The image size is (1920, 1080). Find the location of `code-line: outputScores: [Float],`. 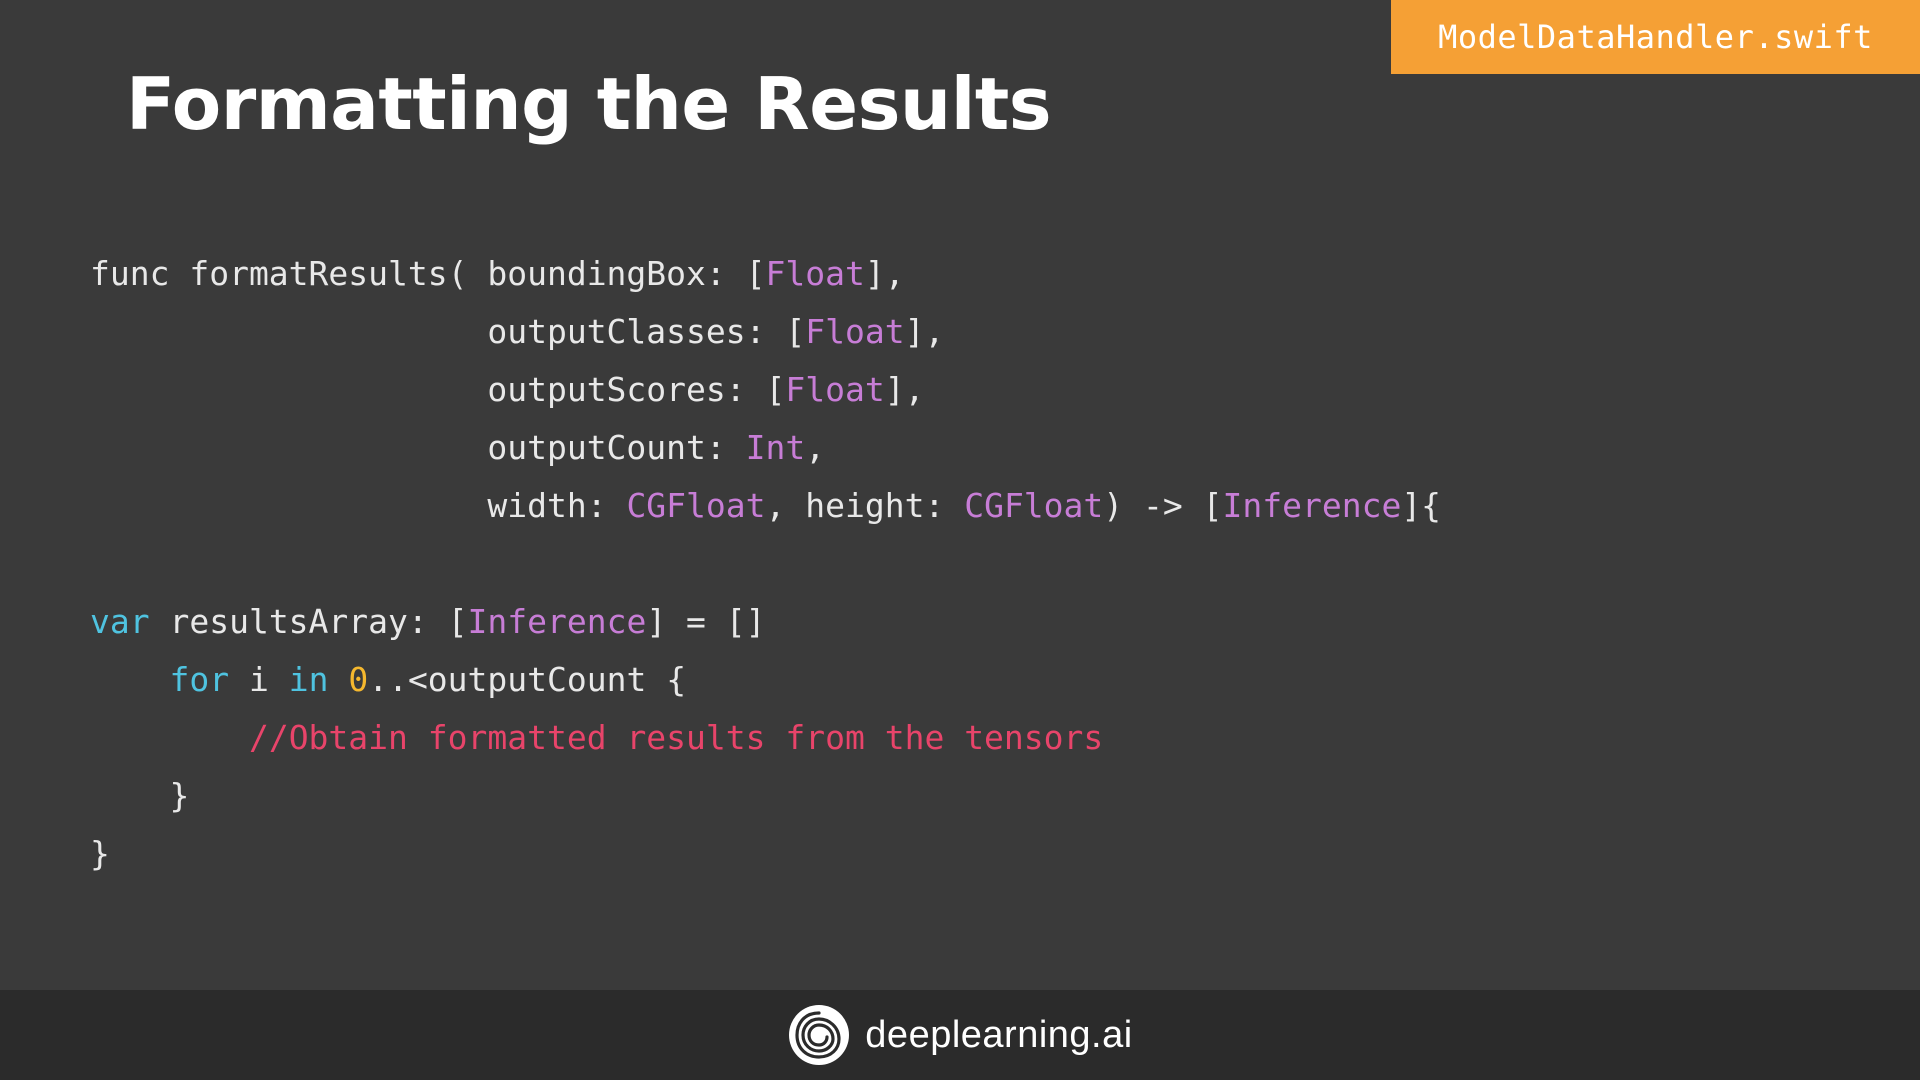

code-line: outputScores: [Float], is located at coordinates (507, 390).